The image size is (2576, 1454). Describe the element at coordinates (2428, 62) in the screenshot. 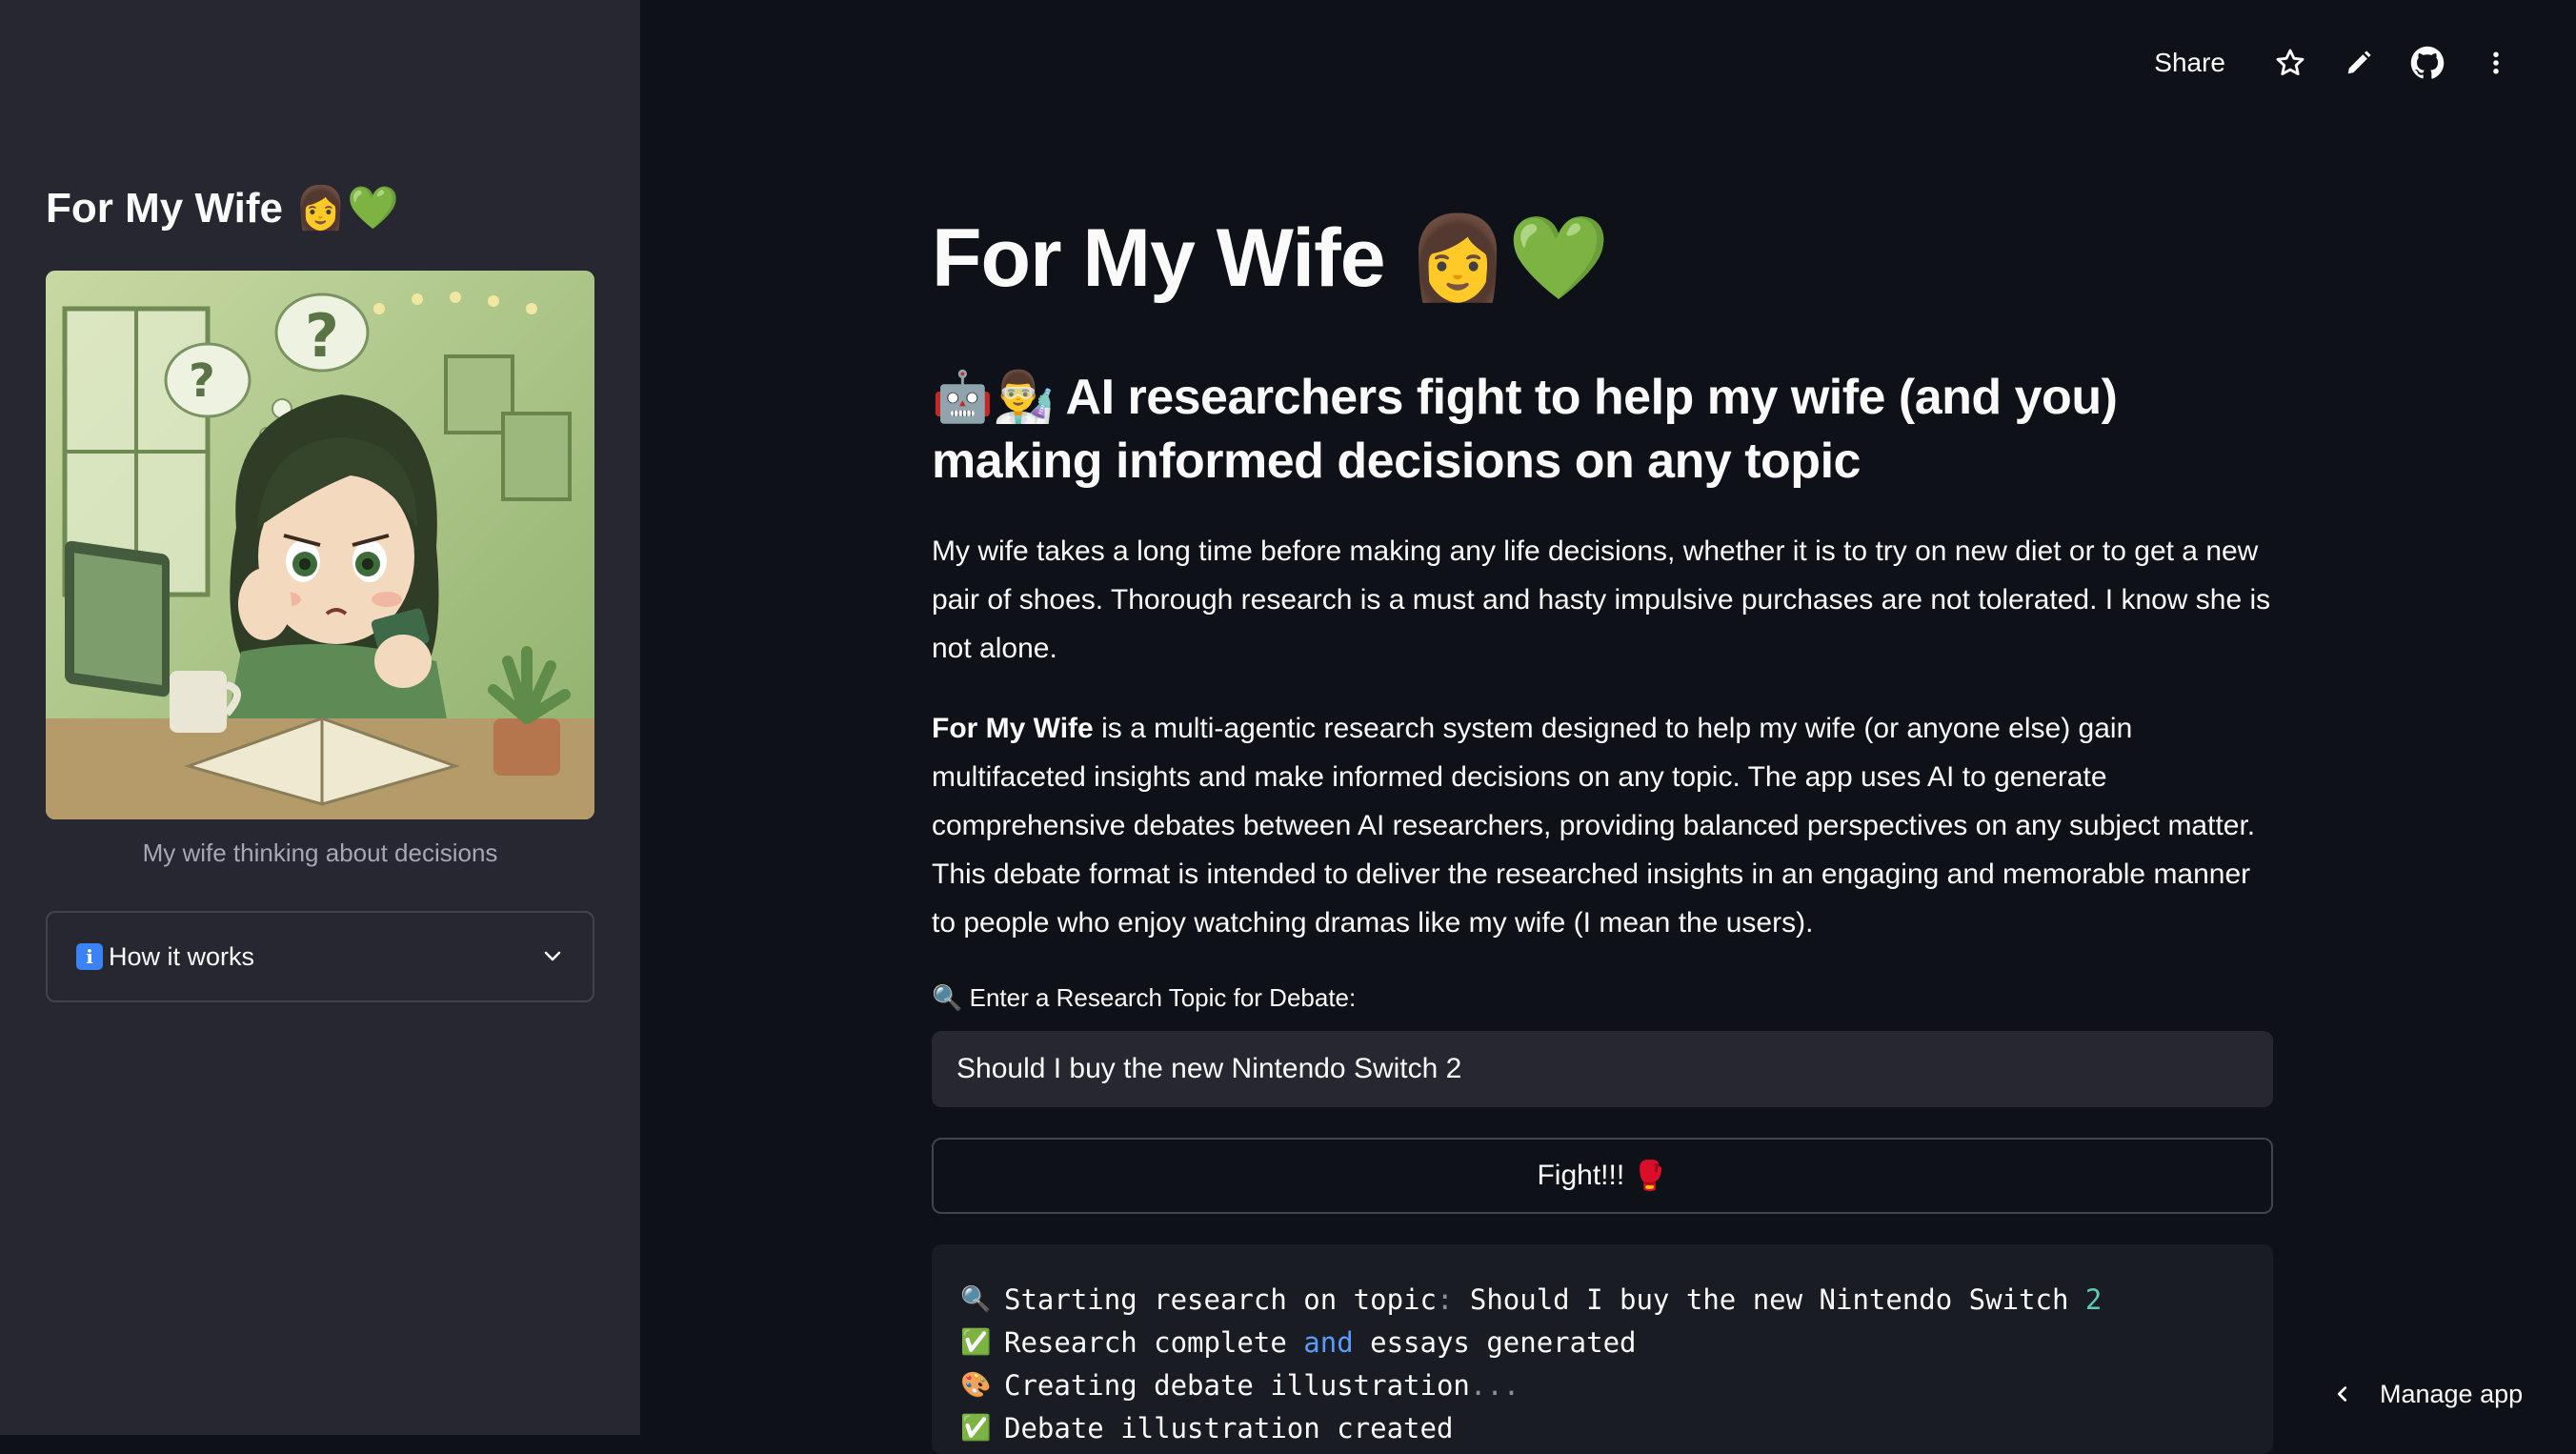

I see `github-icon` at that location.